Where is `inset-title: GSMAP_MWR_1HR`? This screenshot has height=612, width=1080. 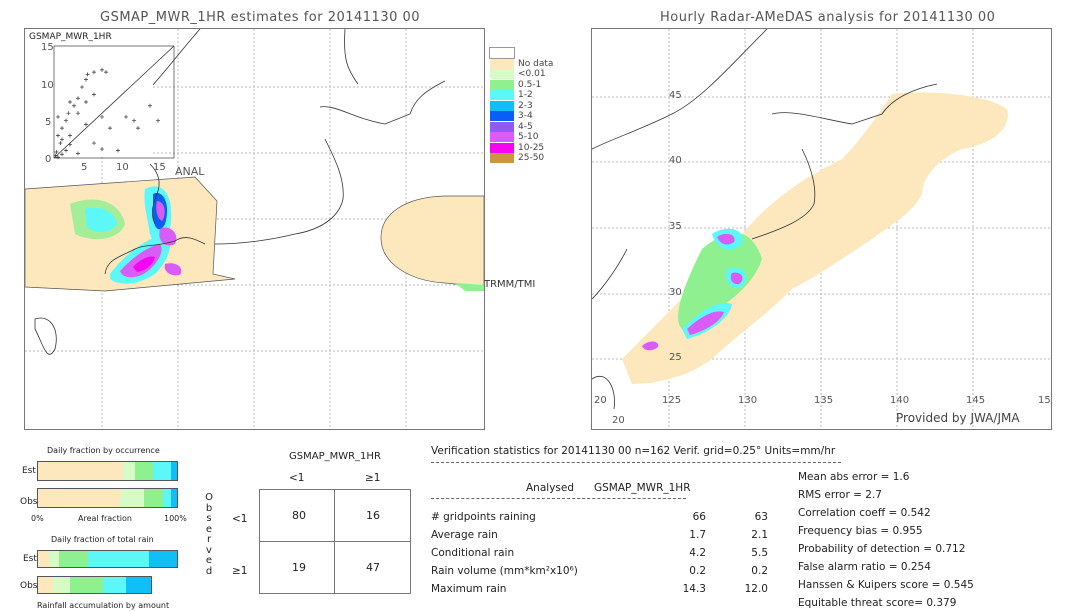
inset-title: GSMAP_MWR_1HR is located at coordinates (70, 37).